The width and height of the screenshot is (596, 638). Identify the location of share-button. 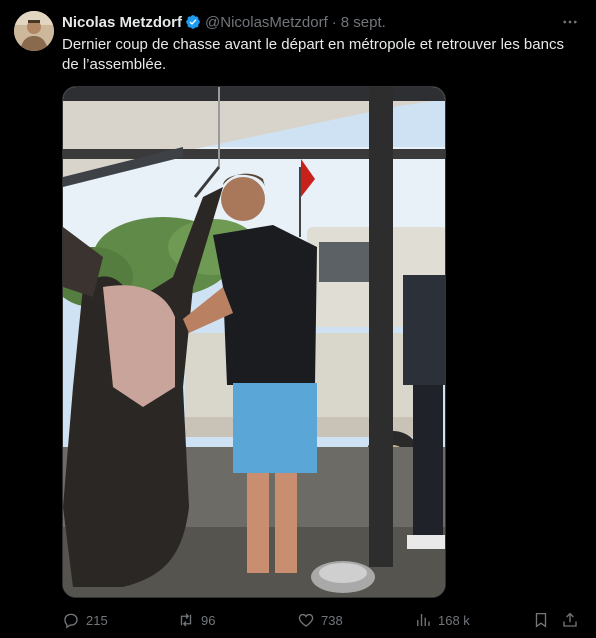
(570, 620).